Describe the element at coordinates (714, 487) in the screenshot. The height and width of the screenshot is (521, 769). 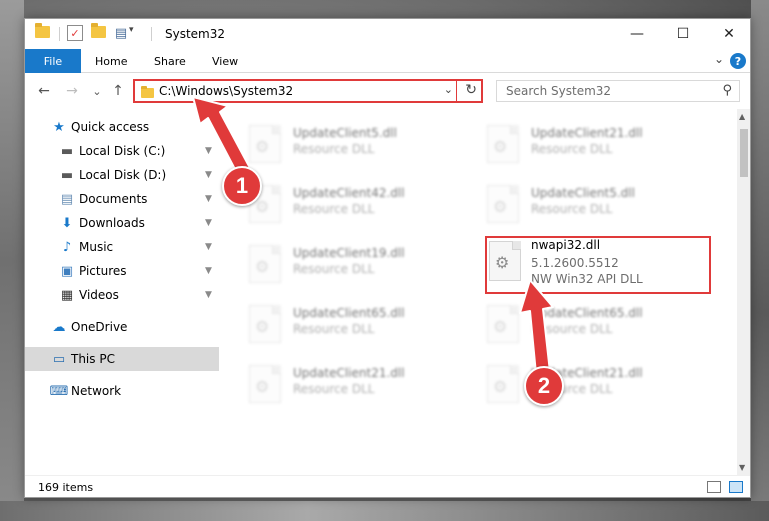
I see `details-view-button` at that location.